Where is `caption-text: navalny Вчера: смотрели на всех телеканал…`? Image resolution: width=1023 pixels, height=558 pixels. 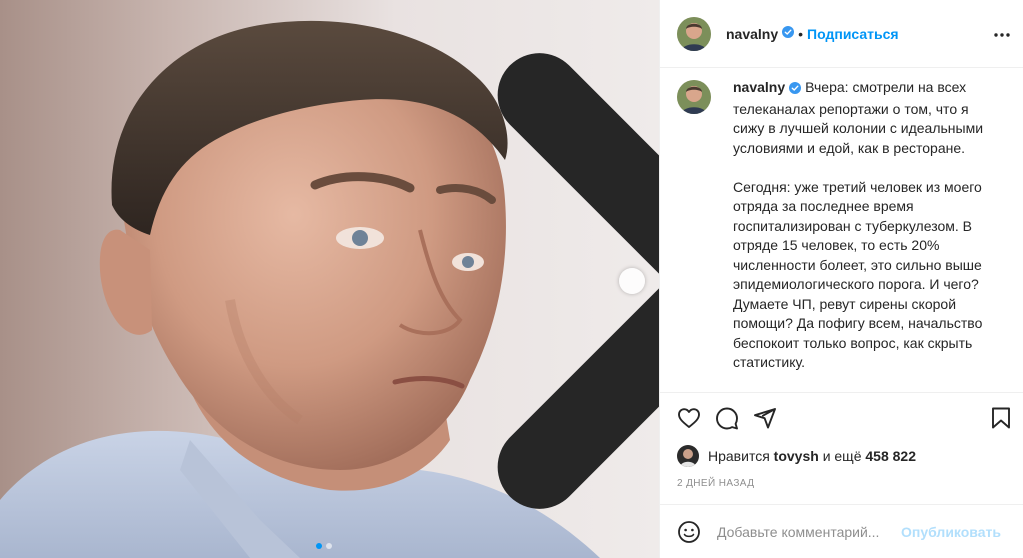
caption-text: navalny Вчера: смотрели на всех телеканал… is located at coordinates (865, 234).